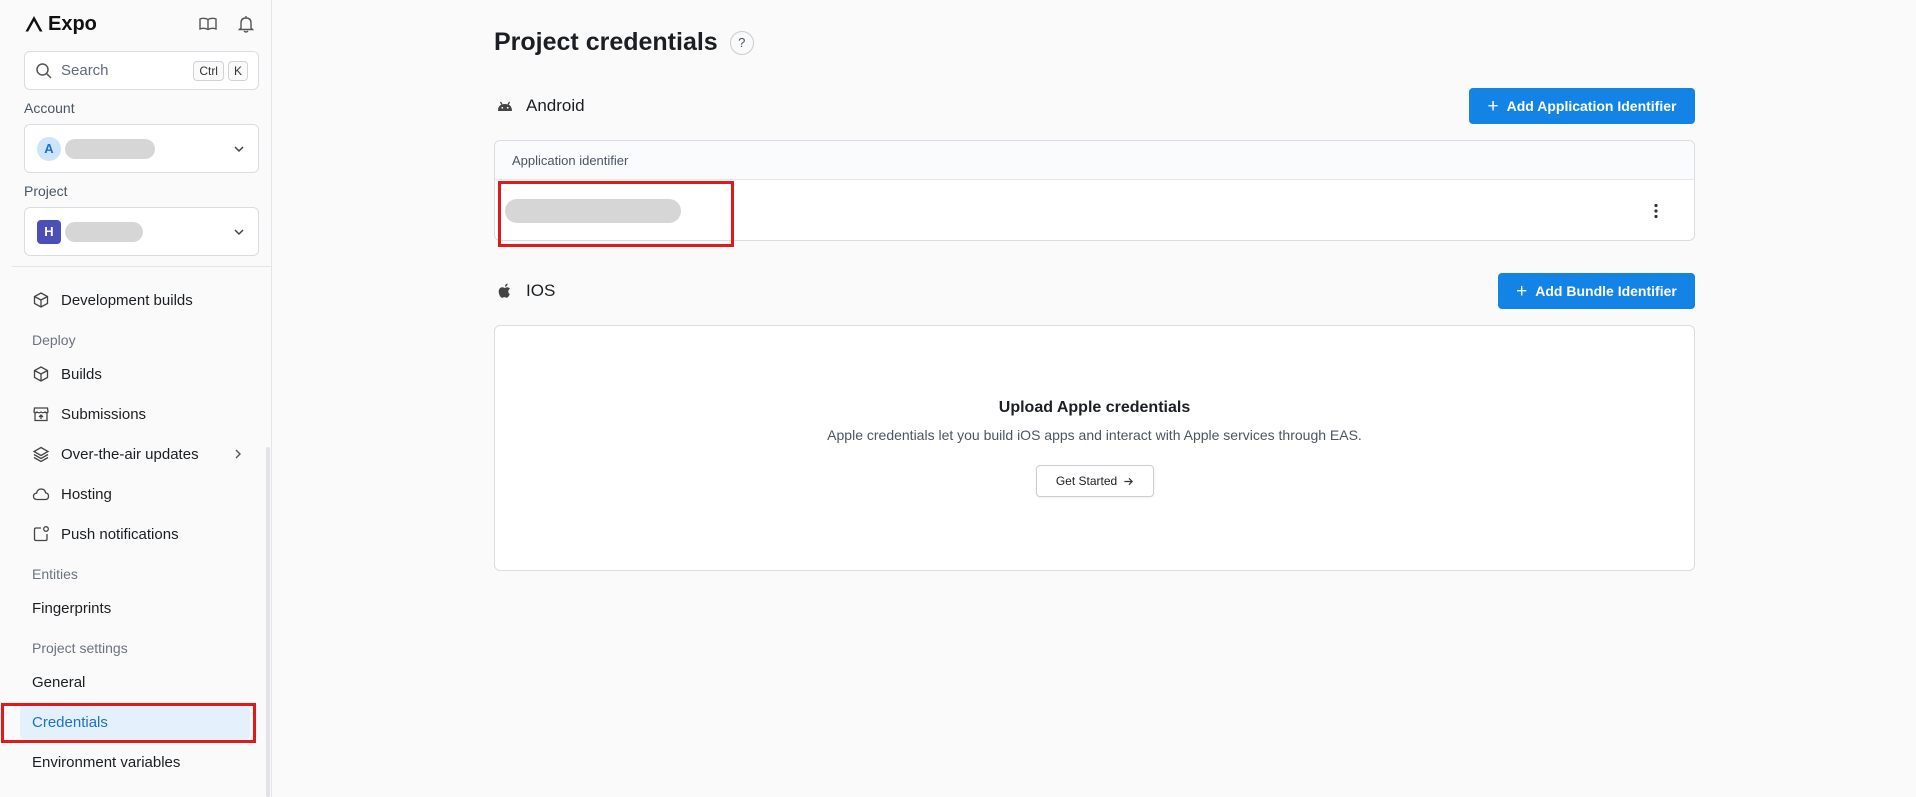 This screenshot has width=1916, height=797. I want to click on sidebar-item-label: Push notifications, so click(120, 534).